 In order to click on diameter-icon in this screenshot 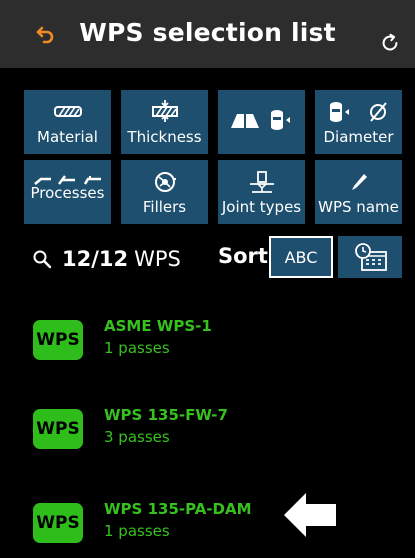, I will do `click(358, 112)`.